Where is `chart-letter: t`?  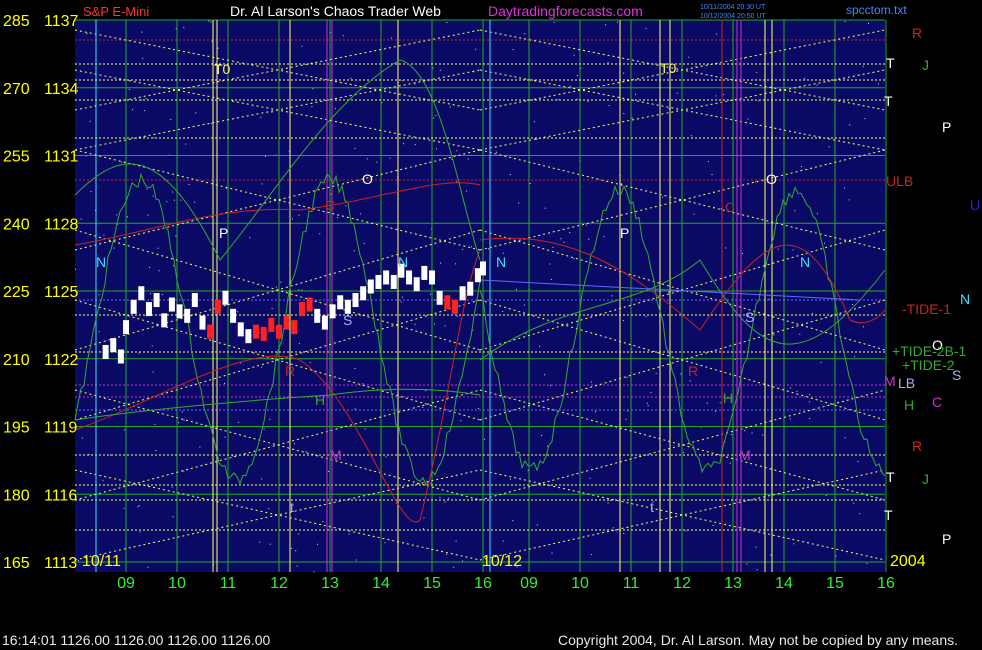
chart-letter: t is located at coordinates (292, 507).